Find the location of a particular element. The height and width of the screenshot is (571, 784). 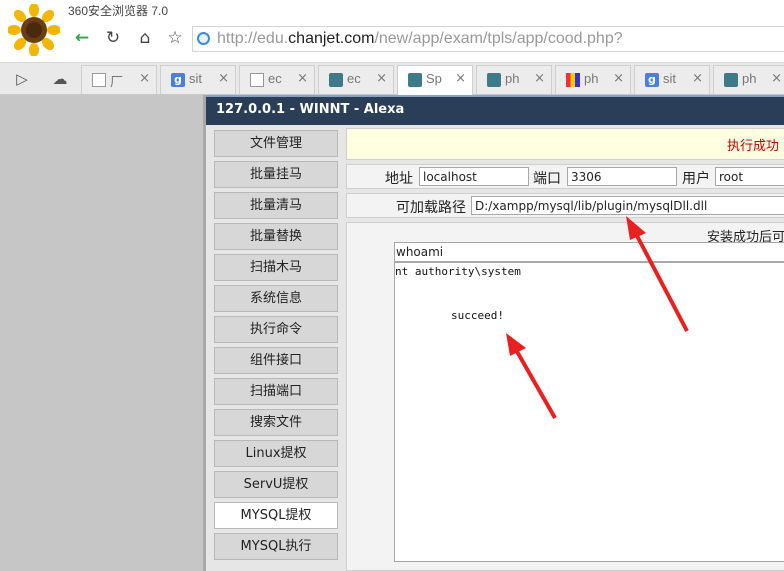

annotation-arrows is located at coordinates (597, 317).